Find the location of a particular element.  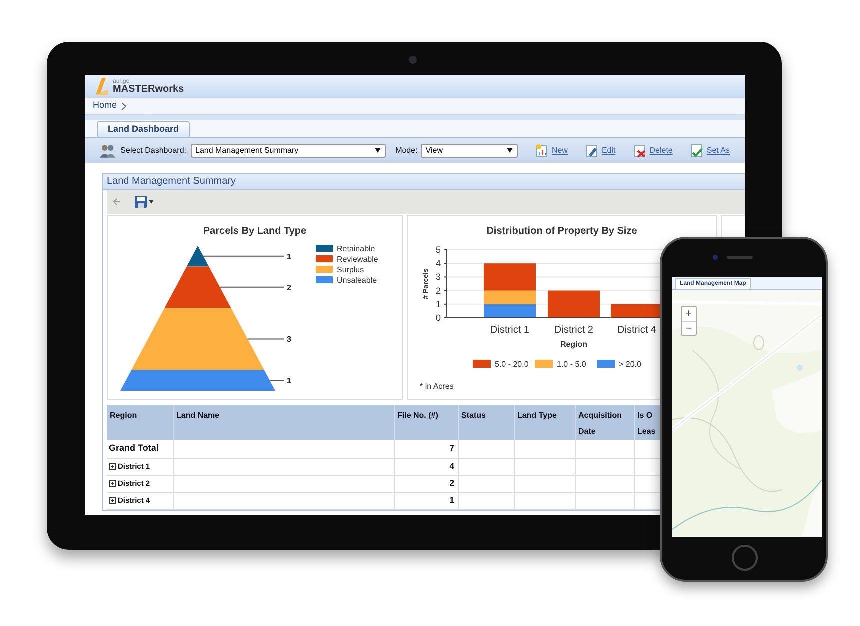

column-header: Land Name is located at coordinates (283, 422).